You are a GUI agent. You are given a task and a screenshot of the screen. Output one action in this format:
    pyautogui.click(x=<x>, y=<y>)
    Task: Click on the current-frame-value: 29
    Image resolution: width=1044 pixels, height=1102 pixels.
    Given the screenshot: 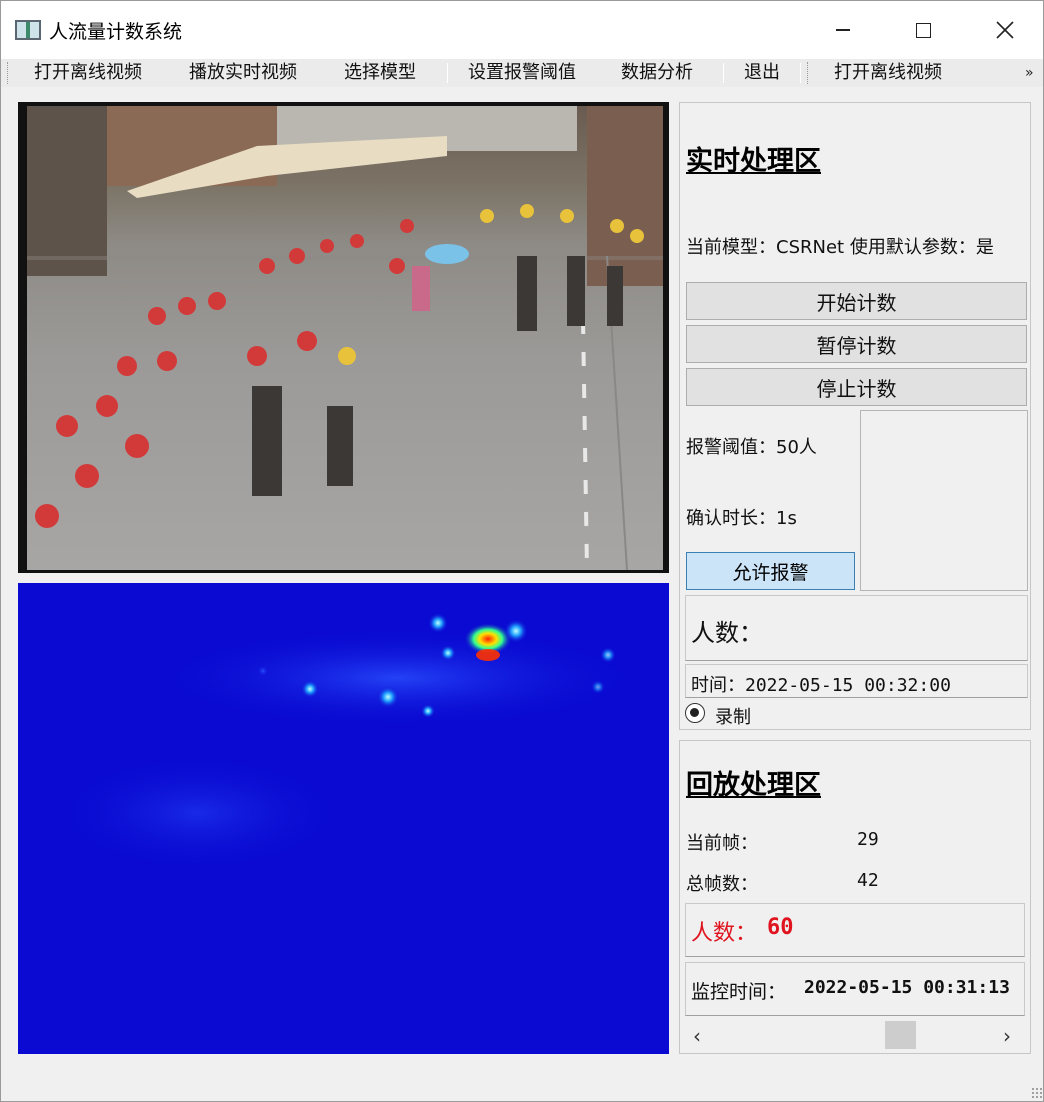 What is the action you would take?
    pyautogui.click(x=868, y=839)
    